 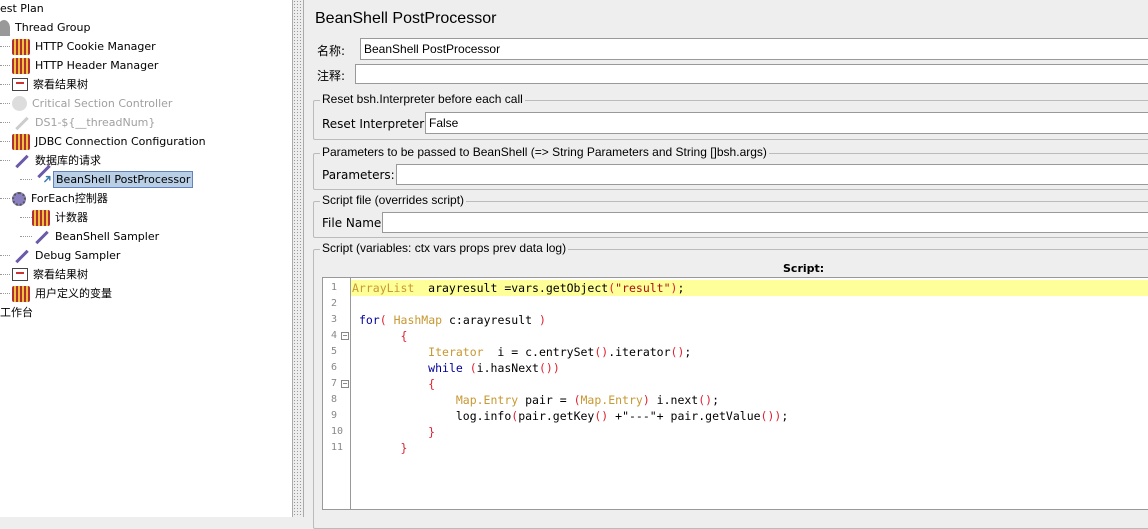 What do you see at coordinates (78, 255) in the screenshot?
I see `tree-node-label: Debug Sampler` at bounding box center [78, 255].